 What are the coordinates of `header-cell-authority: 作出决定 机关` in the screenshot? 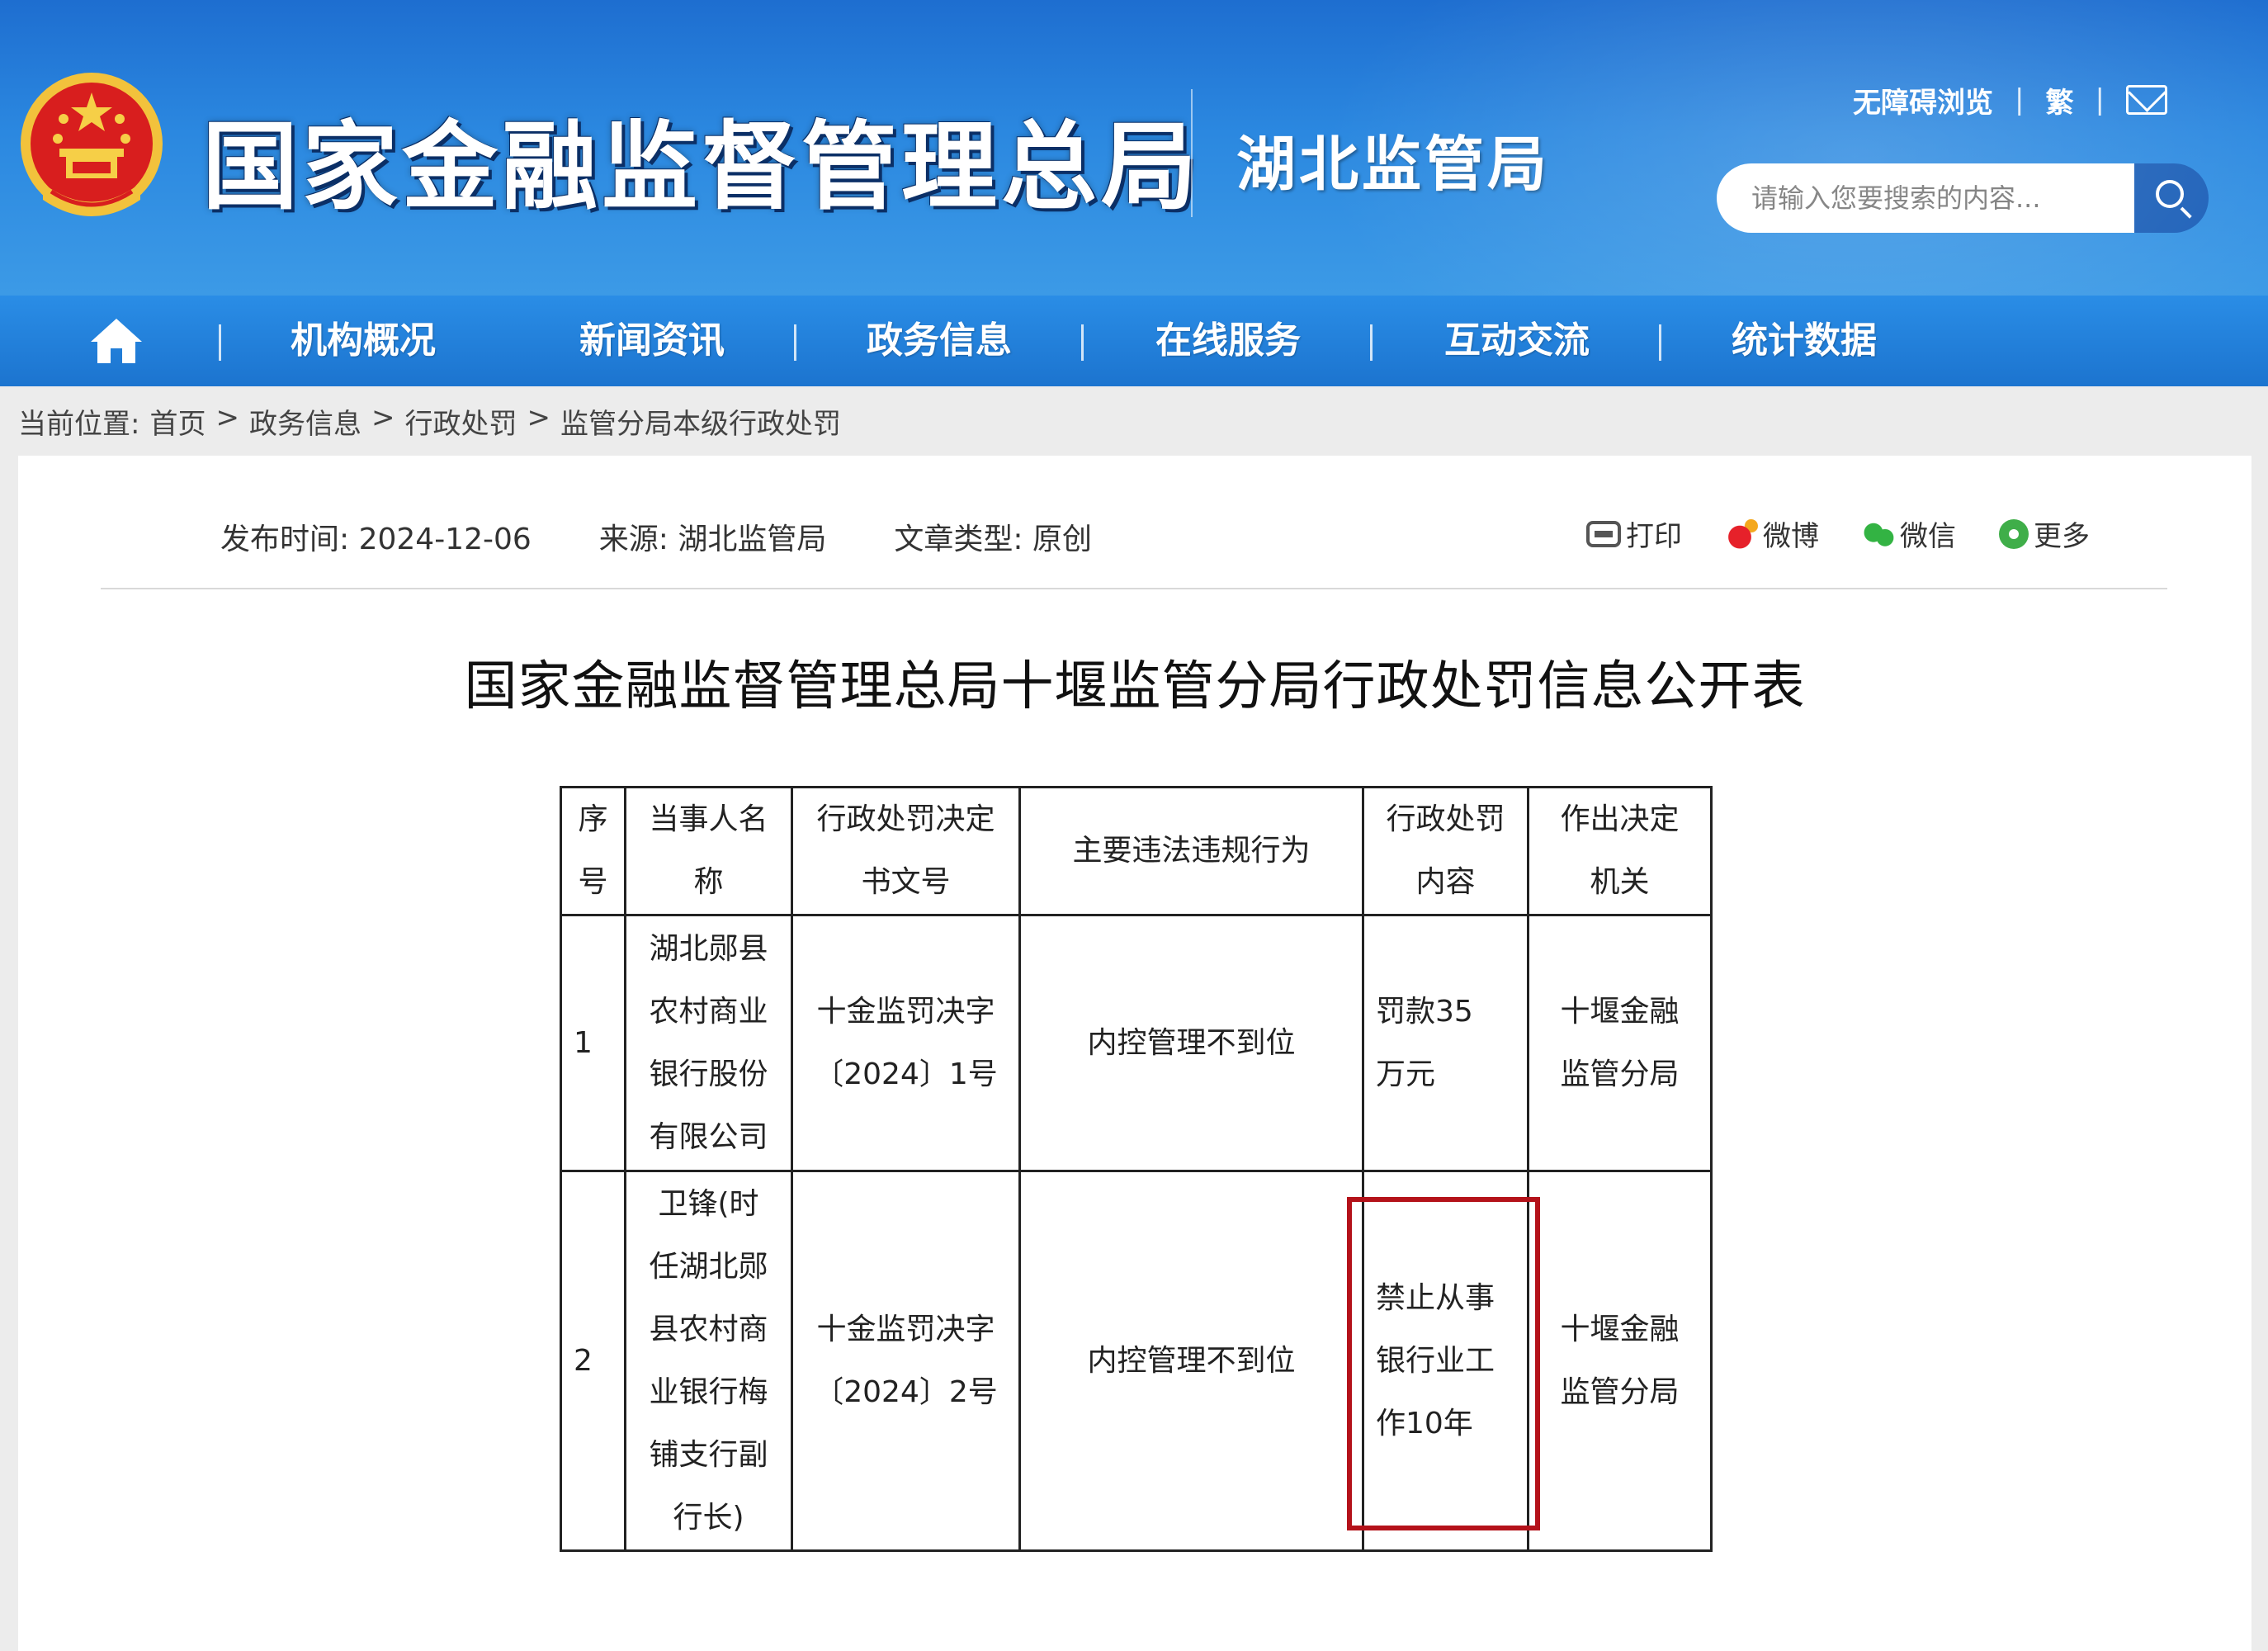 It's located at (1620, 851).